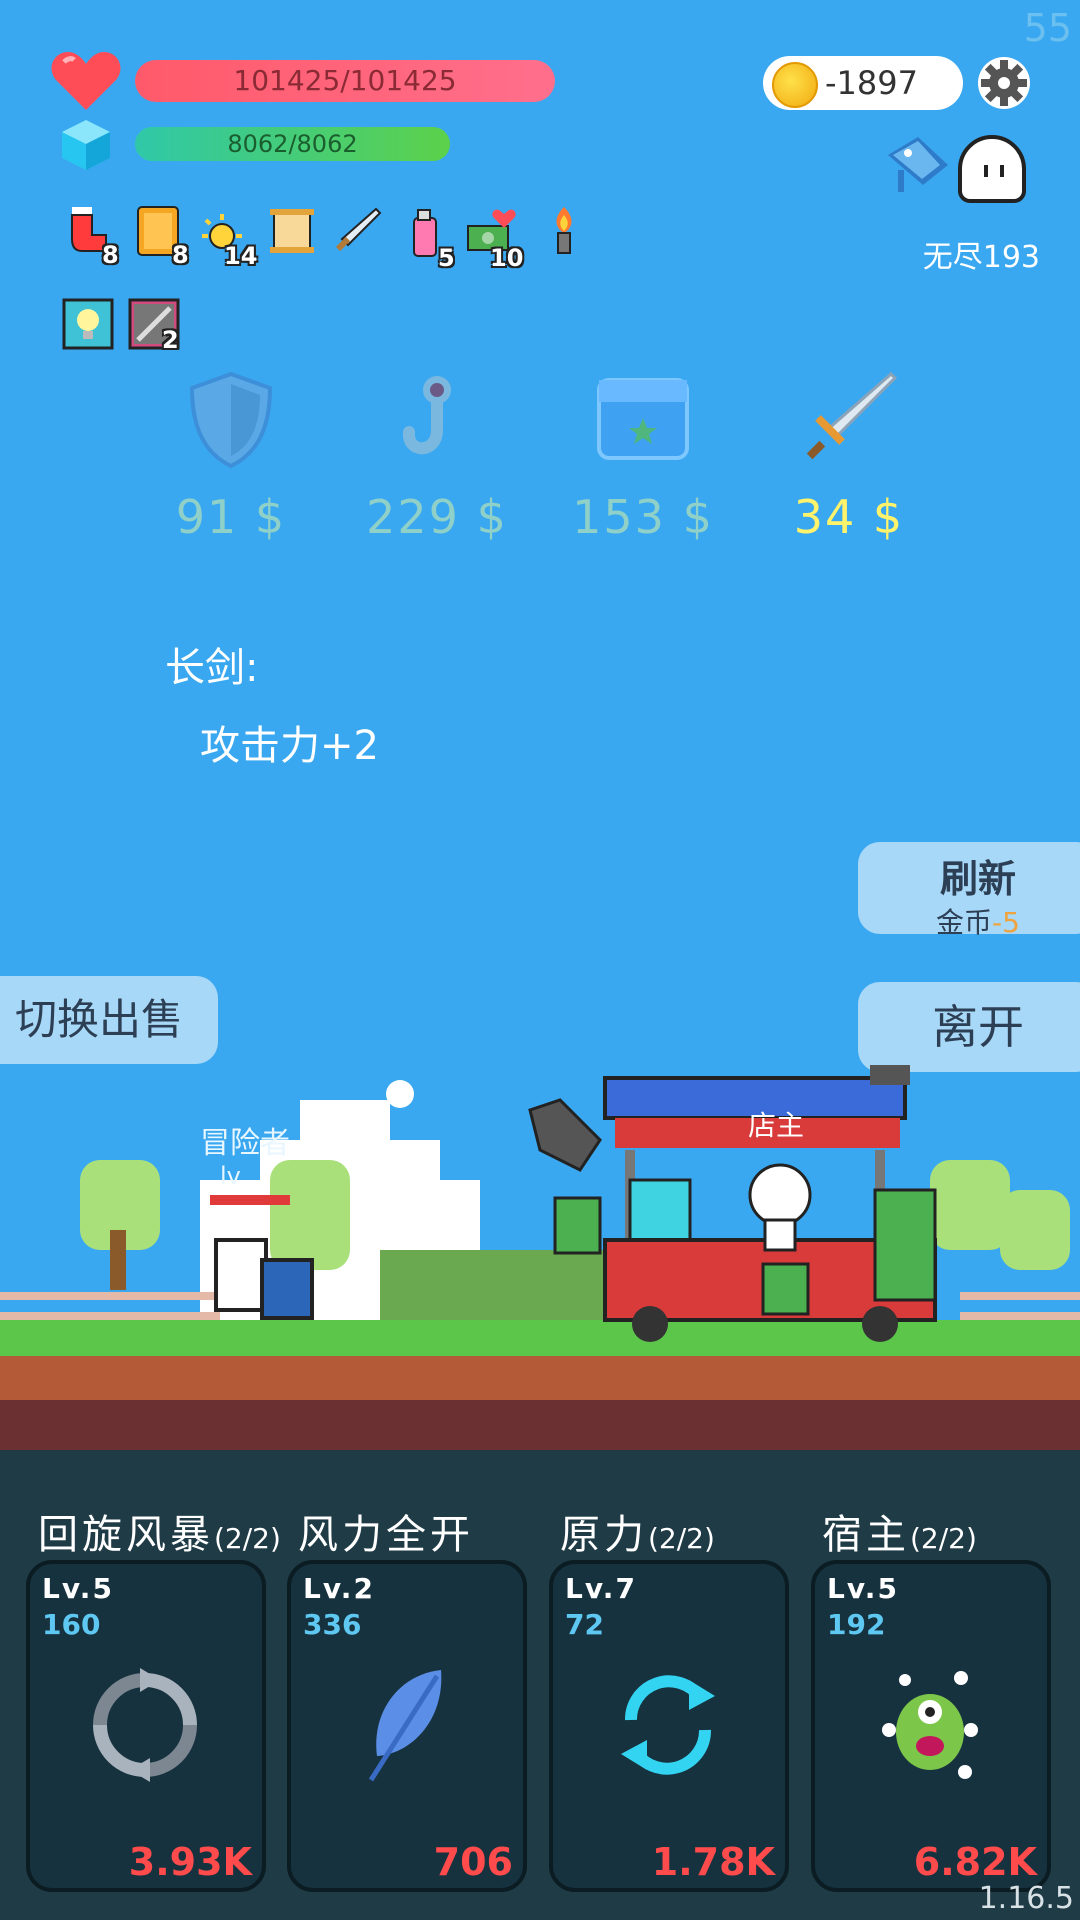  Describe the element at coordinates (507, 258) in the screenshot. I see `item-count: 10` at that location.